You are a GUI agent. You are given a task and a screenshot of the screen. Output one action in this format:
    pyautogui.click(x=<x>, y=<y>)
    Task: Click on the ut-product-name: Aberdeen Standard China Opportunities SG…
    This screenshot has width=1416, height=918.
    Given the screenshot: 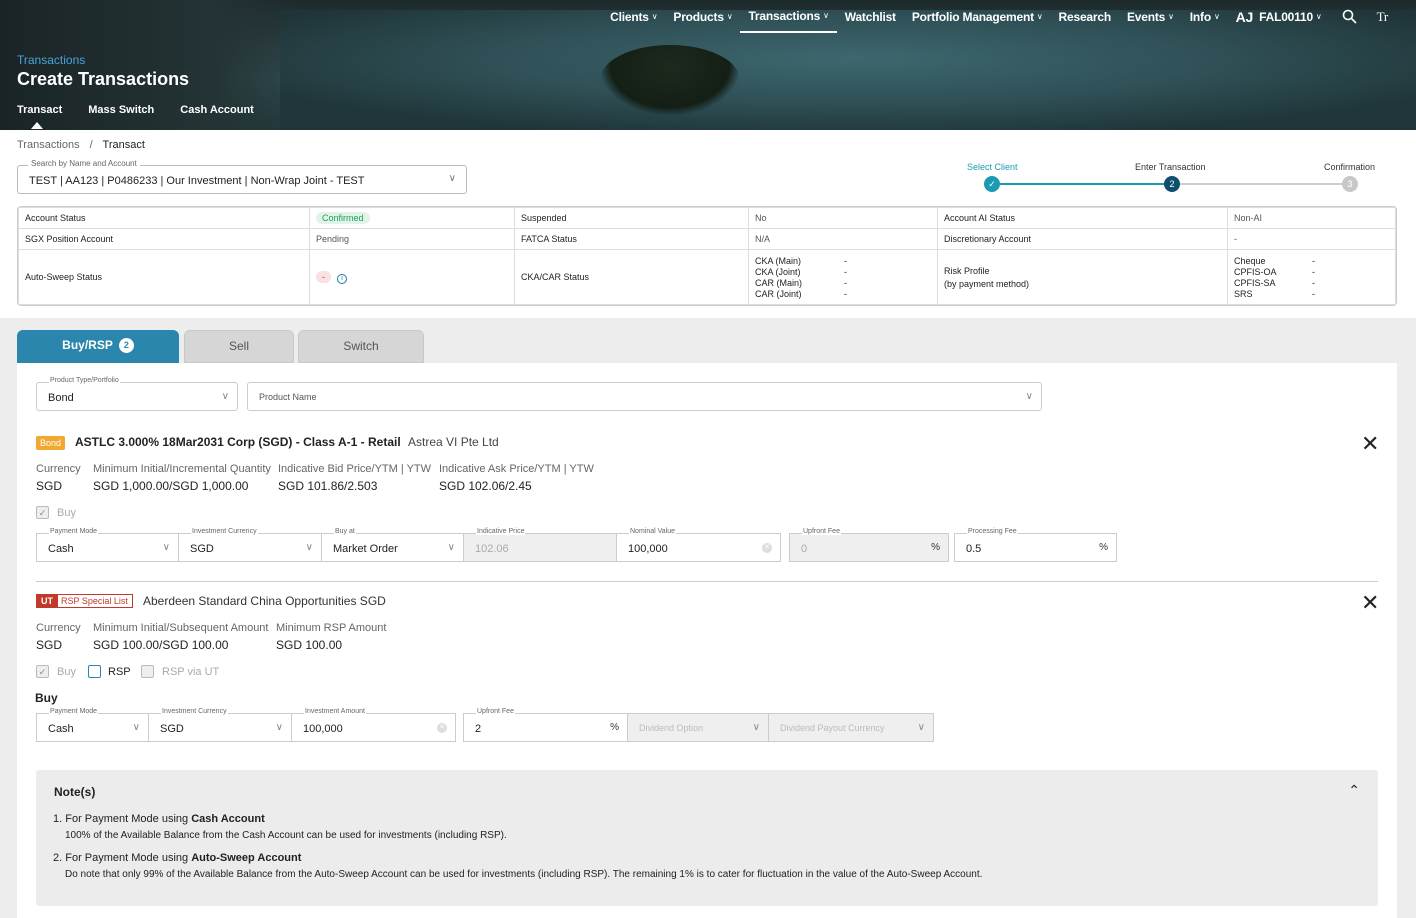 What is the action you would take?
    pyautogui.click(x=264, y=601)
    